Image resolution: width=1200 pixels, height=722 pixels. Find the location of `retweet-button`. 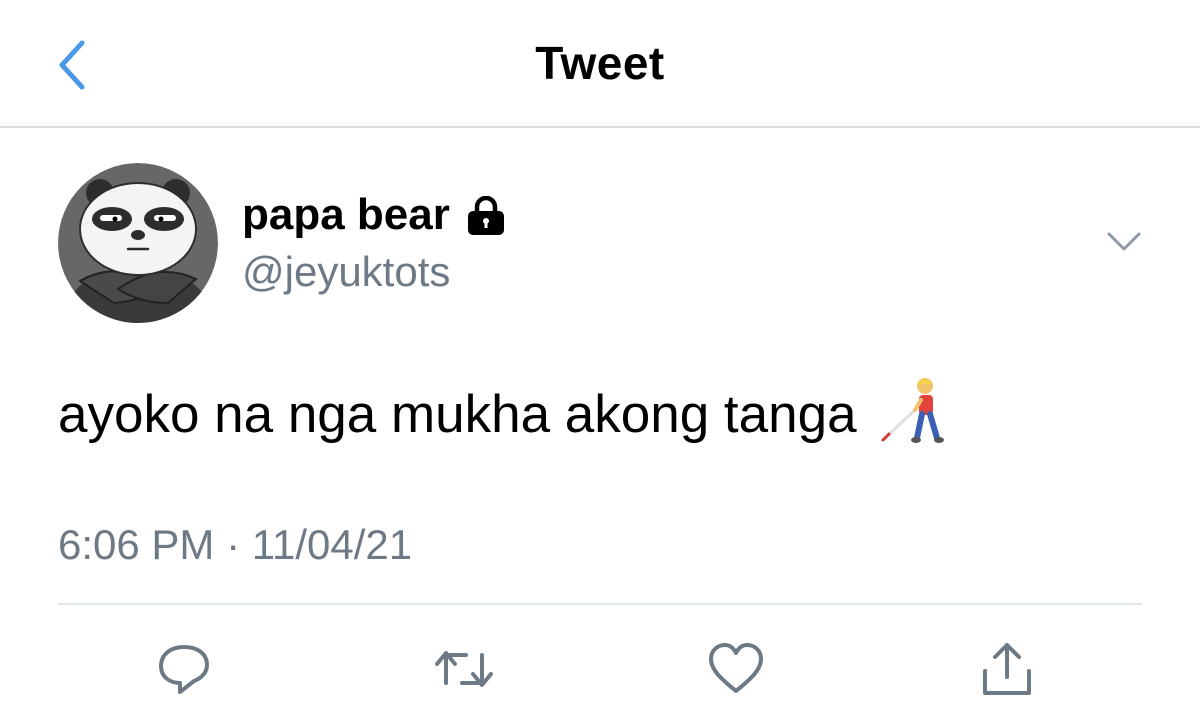

retweet-button is located at coordinates (464, 669).